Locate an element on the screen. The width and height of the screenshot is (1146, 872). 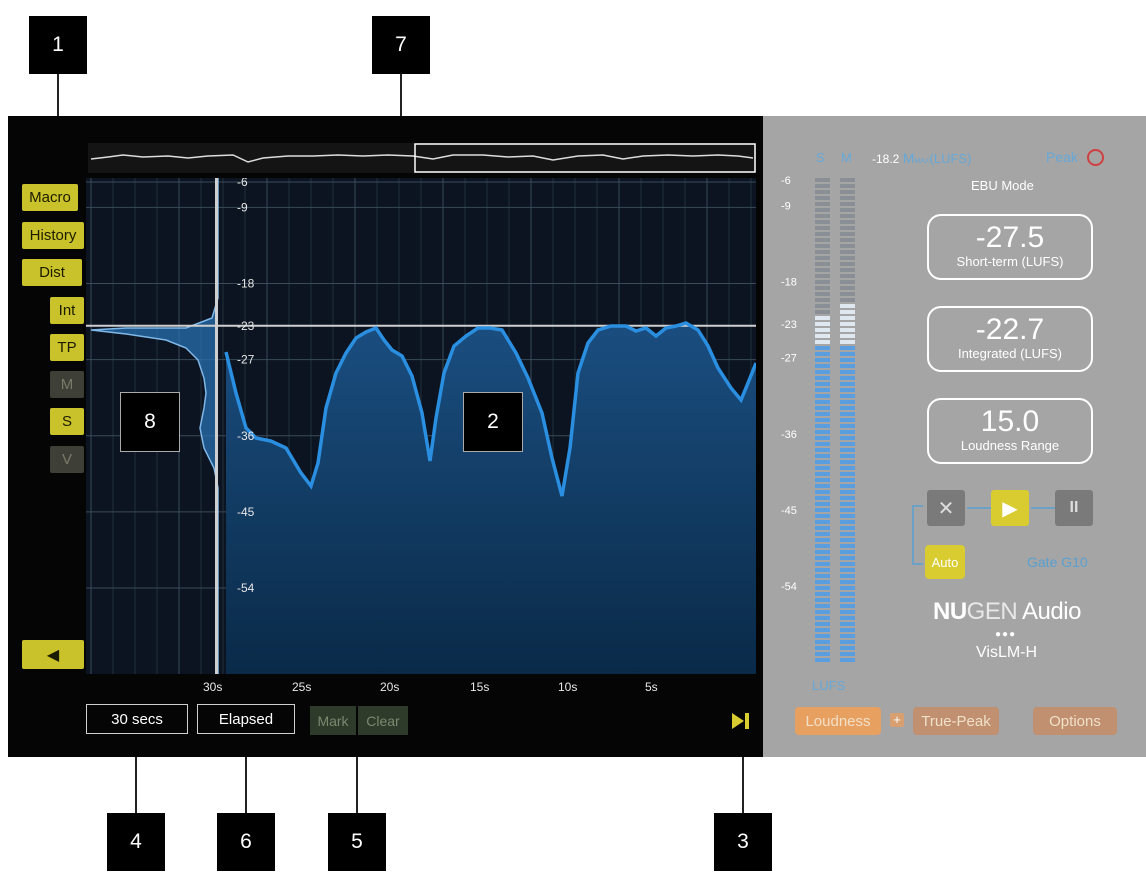
mark-button: Mark is located at coordinates (333, 720).